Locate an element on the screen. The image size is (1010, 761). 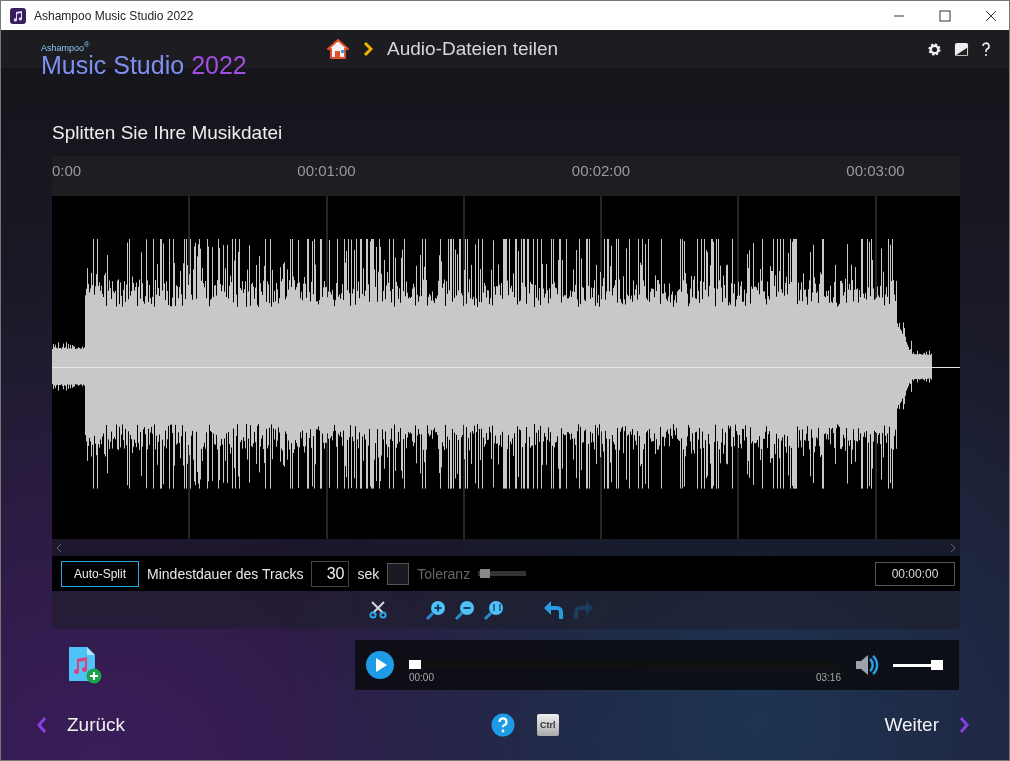
chevron-icon is located at coordinates (368, 49).